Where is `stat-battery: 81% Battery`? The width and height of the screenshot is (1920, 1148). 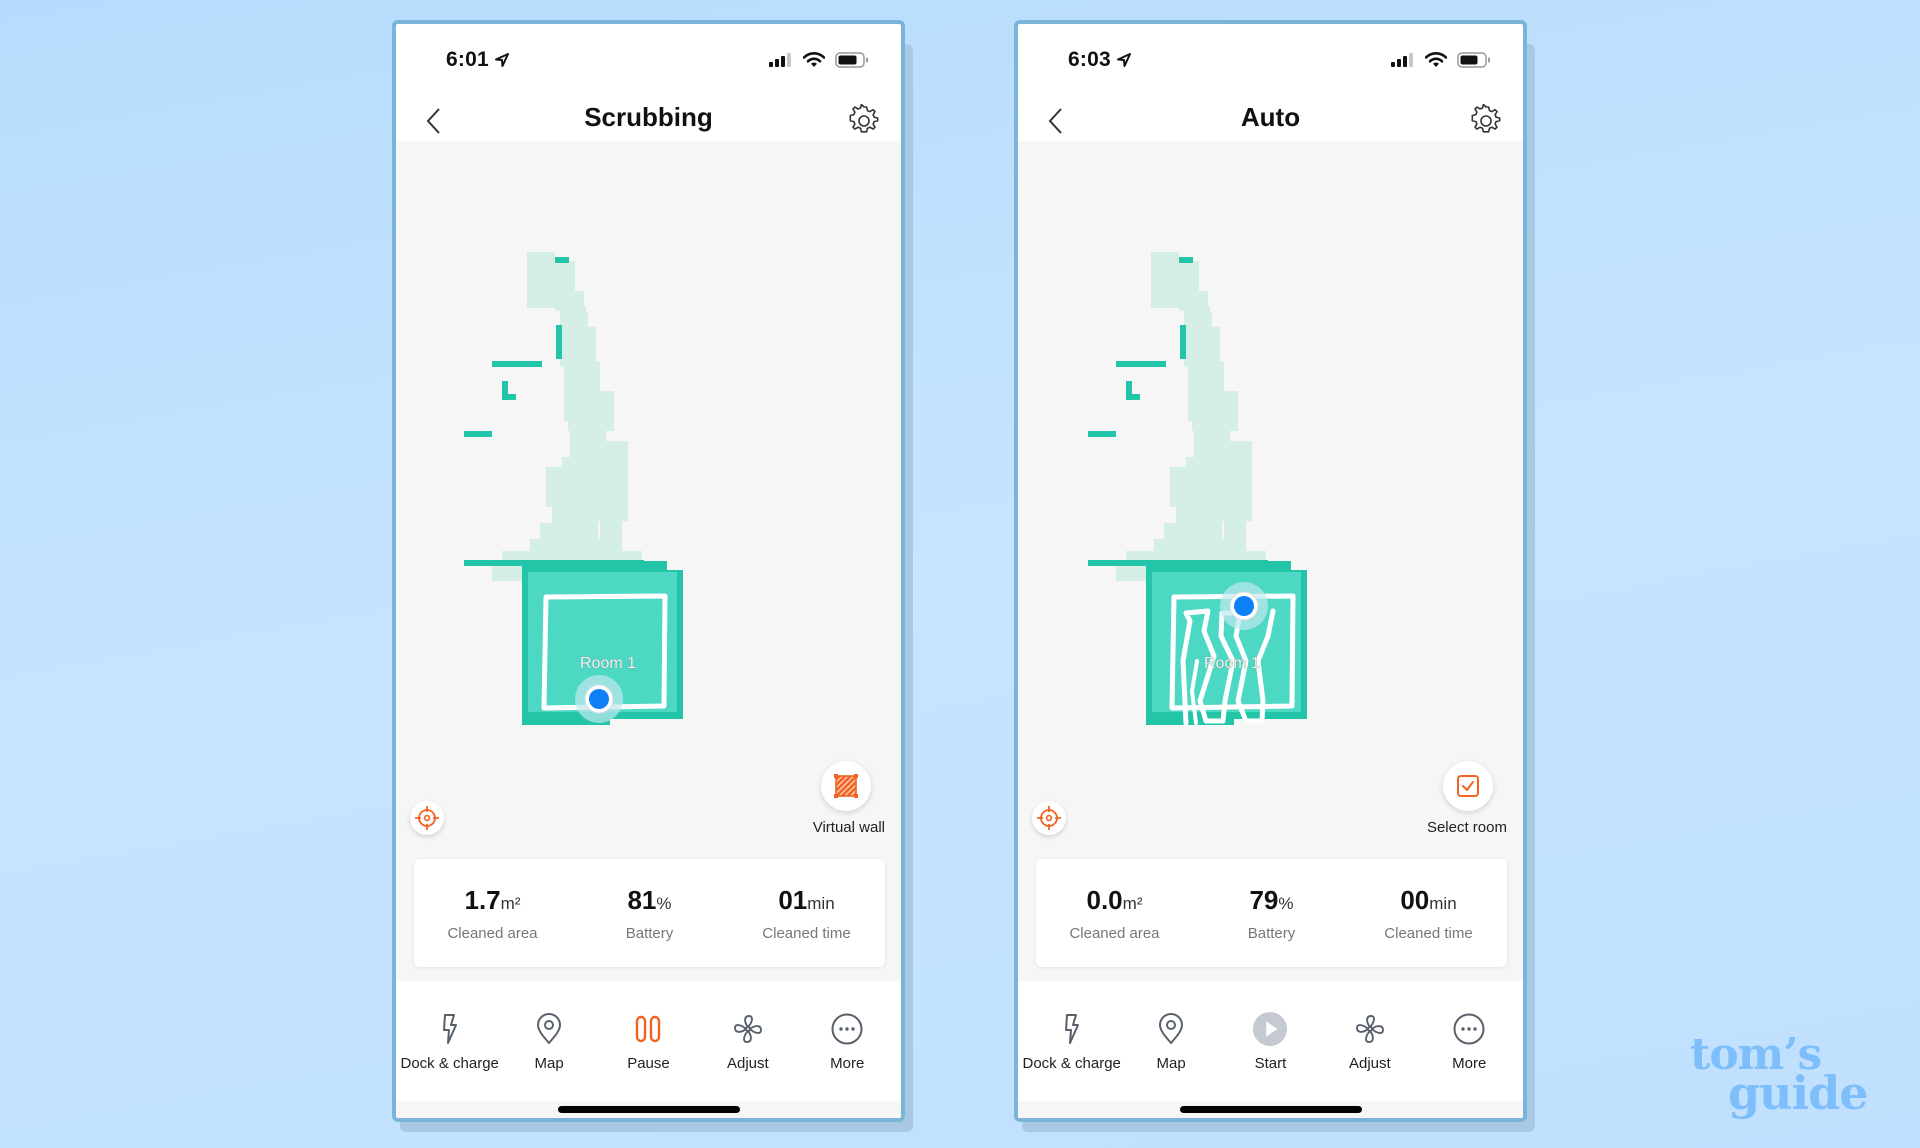 stat-battery: 81% Battery is located at coordinates (649, 913).